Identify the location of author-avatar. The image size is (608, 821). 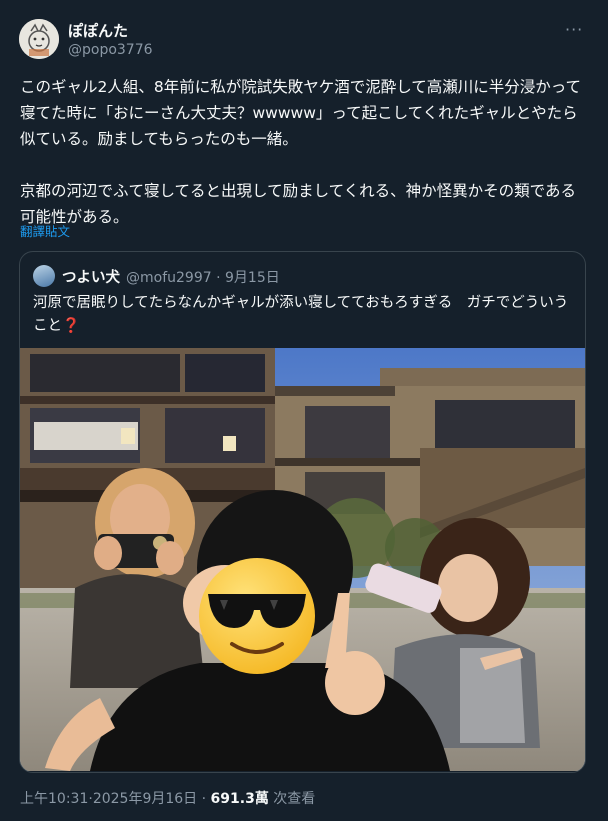
(39, 39).